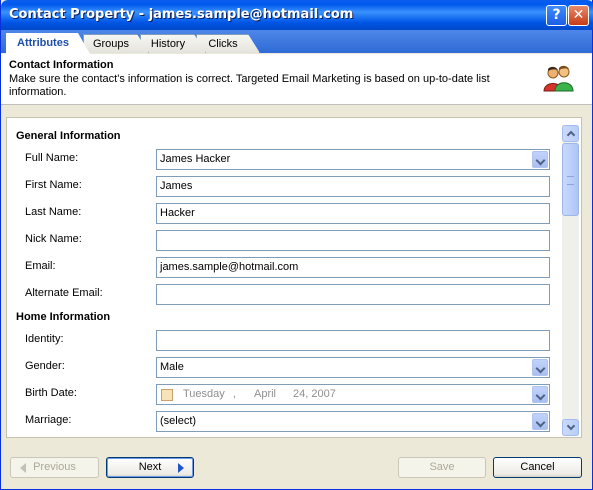 The width and height of the screenshot is (593, 490). Describe the element at coordinates (353, 340) in the screenshot. I see `identity-field` at that location.